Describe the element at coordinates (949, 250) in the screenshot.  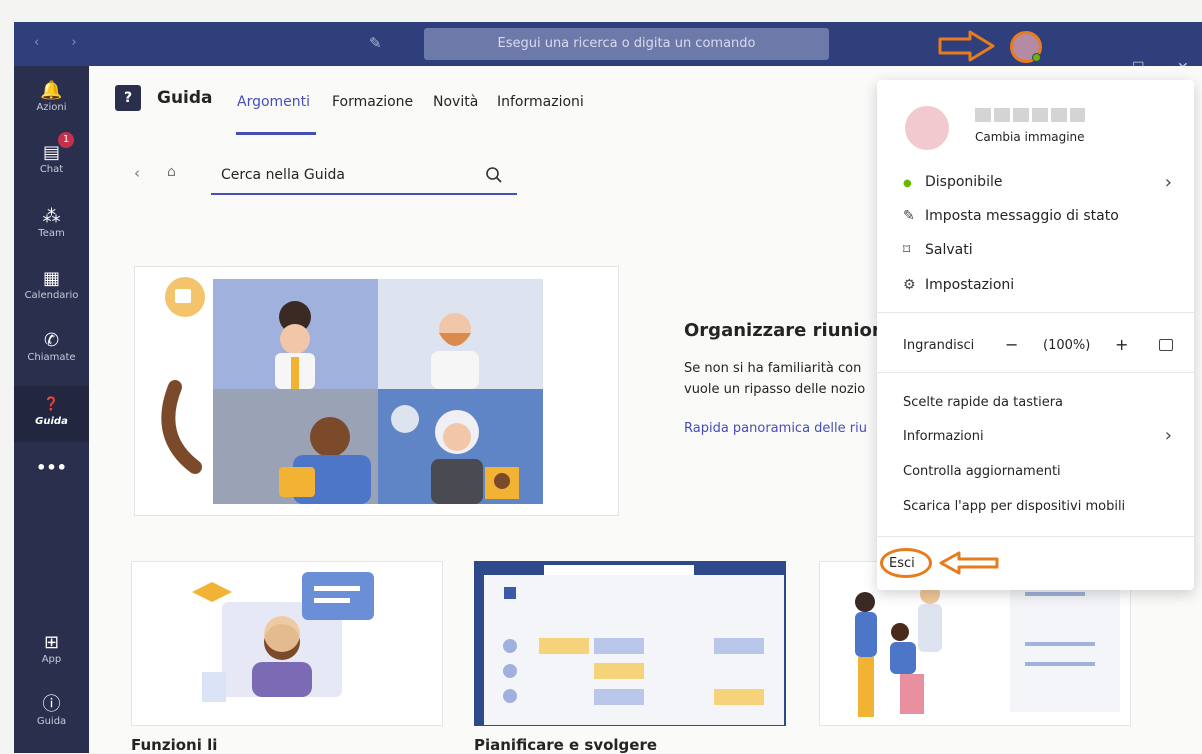
I see `saved-label: Salvati` at that location.